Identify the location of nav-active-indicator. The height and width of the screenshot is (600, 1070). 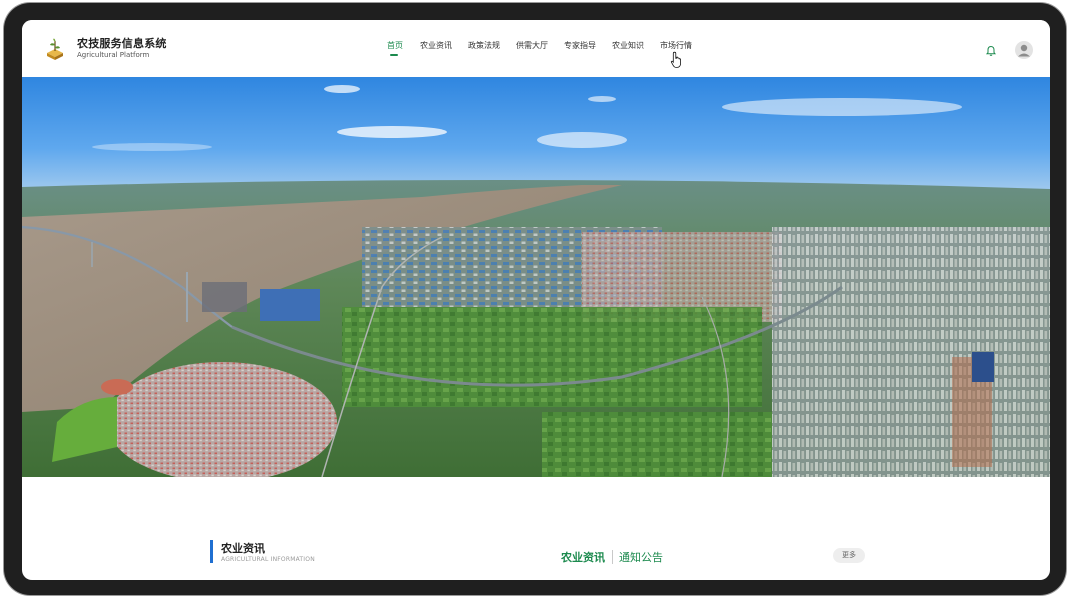
(394, 55).